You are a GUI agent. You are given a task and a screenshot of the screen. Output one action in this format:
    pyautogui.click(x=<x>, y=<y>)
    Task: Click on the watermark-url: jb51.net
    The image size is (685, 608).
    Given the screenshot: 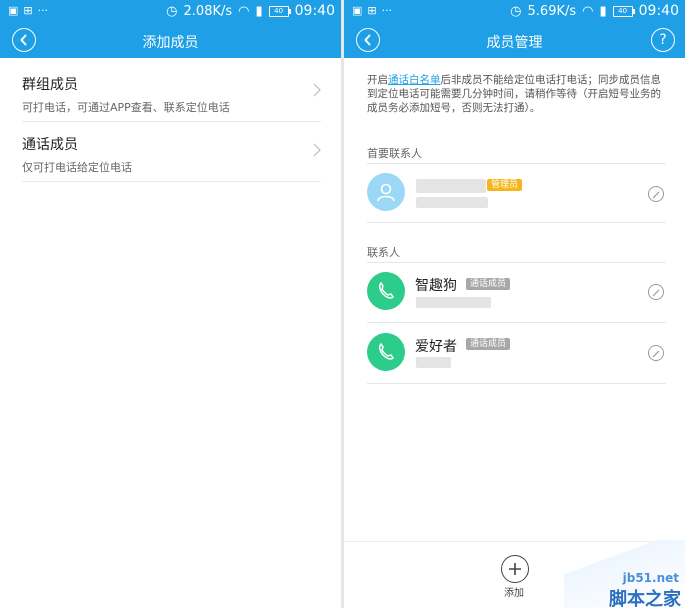 What is the action you would take?
    pyautogui.click(x=650, y=578)
    